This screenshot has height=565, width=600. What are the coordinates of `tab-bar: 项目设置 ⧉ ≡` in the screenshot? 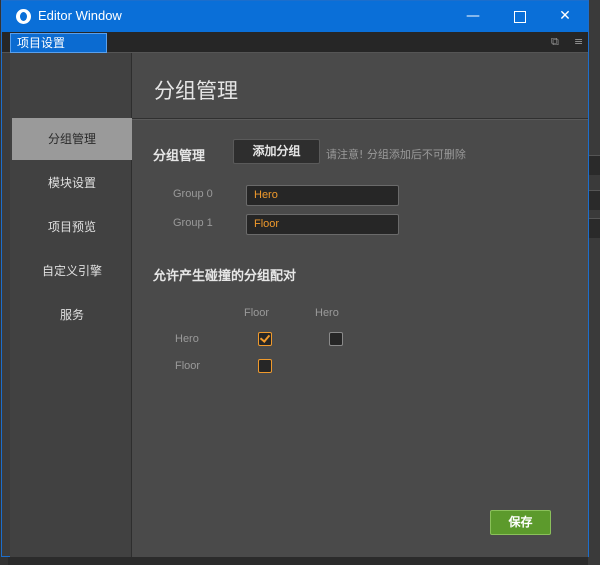 It's located at (295, 42).